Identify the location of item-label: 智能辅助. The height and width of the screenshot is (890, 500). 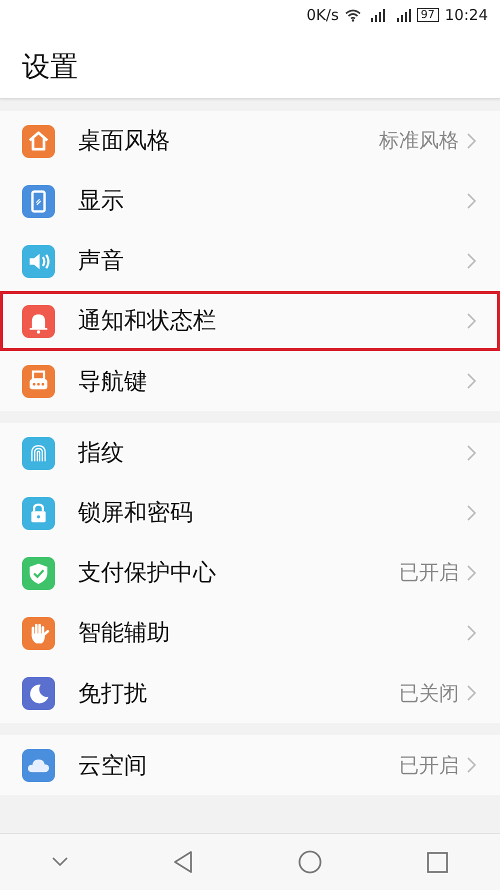
(124, 633).